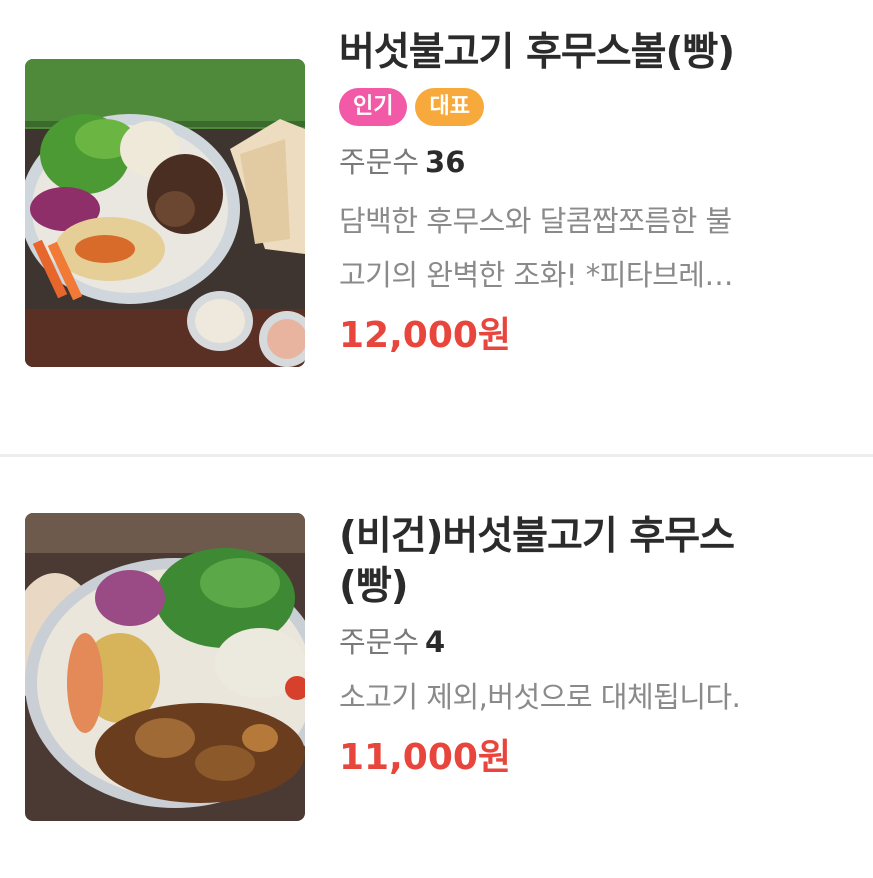 Image resolution: width=873 pixels, height=878 pixels. I want to click on badge-popular: 인기, so click(373, 107).